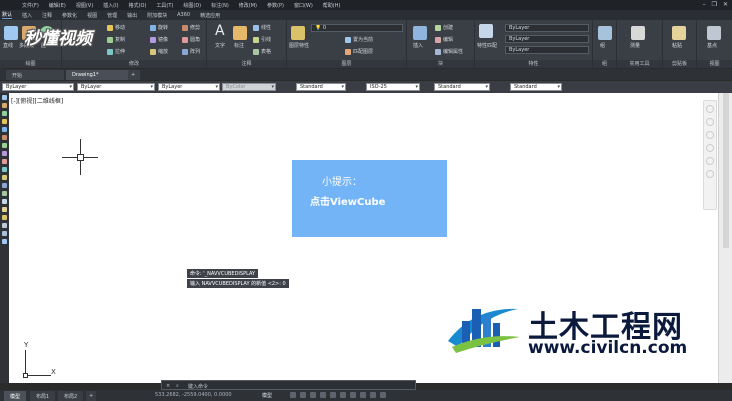  What do you see at coordinates (536, 87) in the screenshot?
I see `multileader-style-select: Standard ▾` at bounding box center [536, 87].